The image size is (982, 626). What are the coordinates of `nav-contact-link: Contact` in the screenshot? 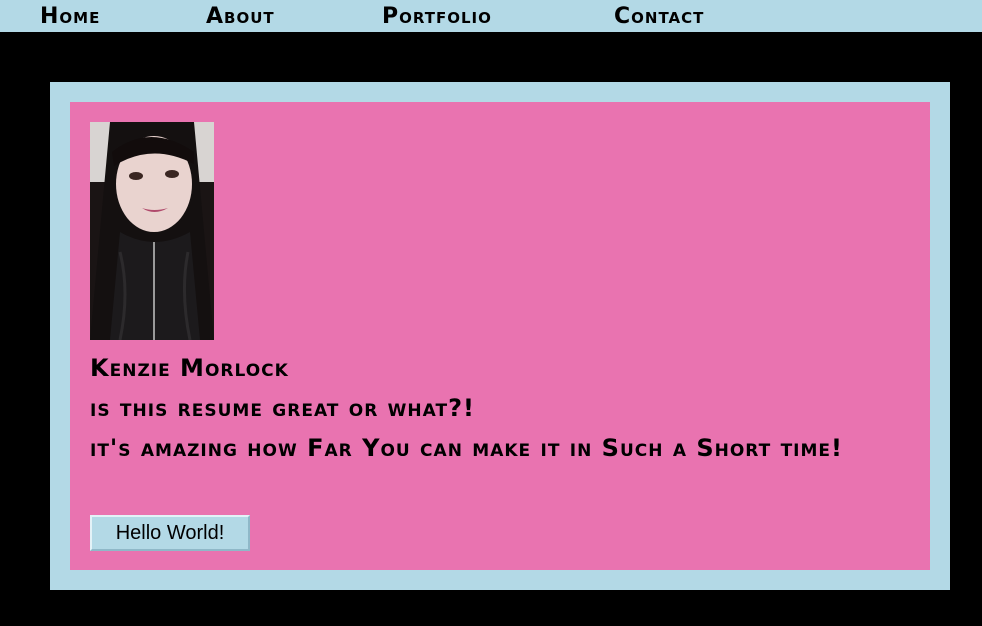 It's located at (659, 17).